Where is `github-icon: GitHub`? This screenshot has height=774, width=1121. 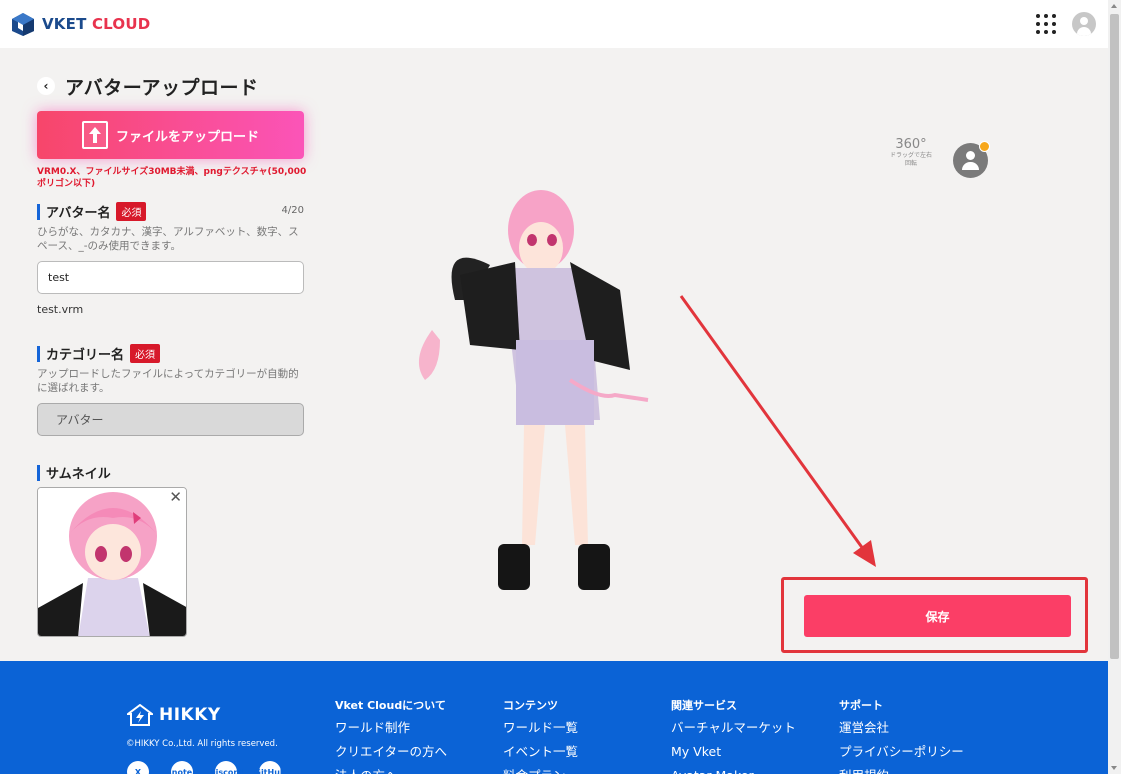
github-icon: GitHub is located at coordinates (270, 767).